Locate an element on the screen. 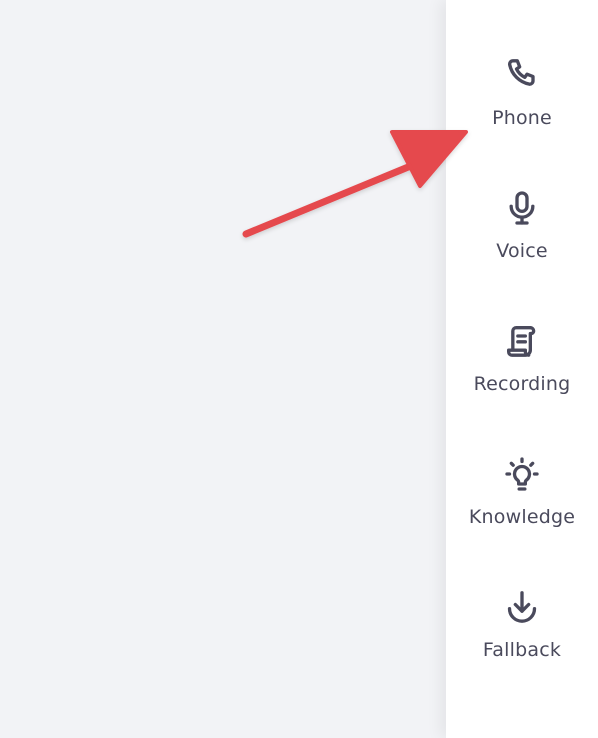  sidebar-item-label: Recording is located at coordinates (522, 384).